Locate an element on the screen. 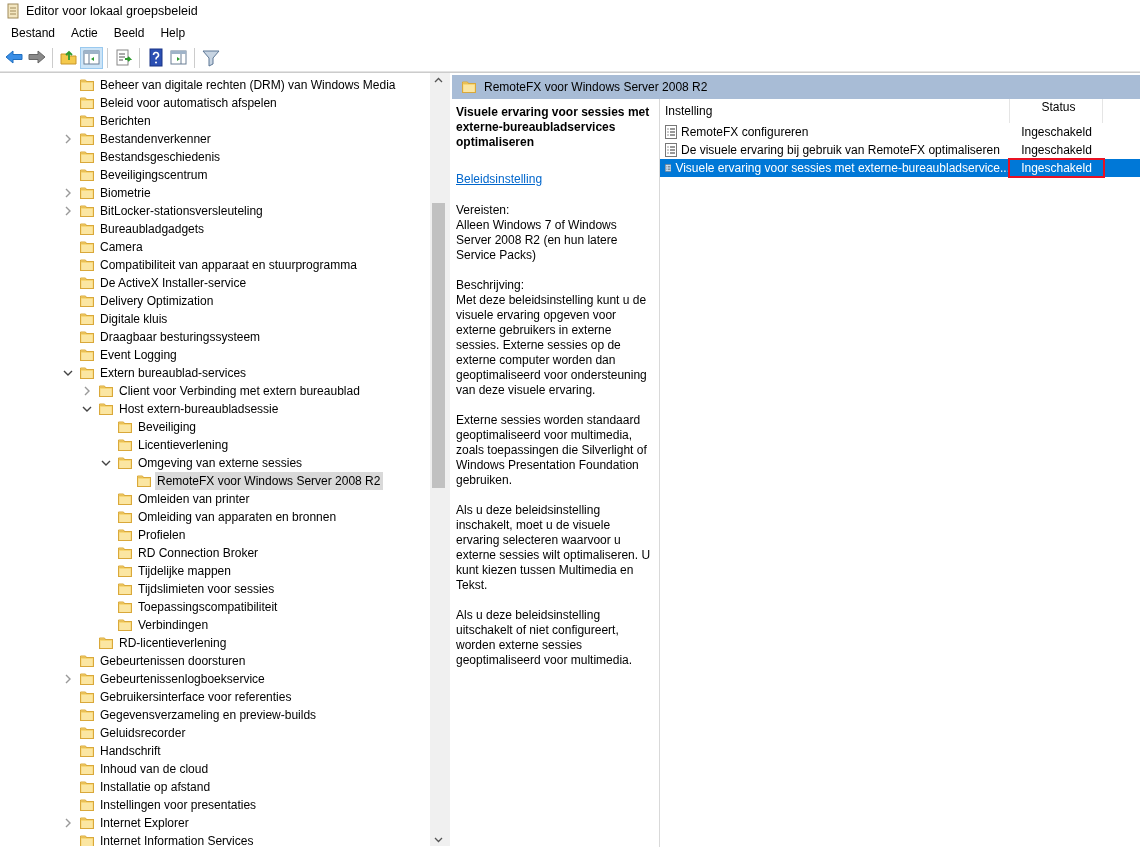 This screenshot has width=1140, height=848. tree-item: Compatibiliteit van apparaat en stuurprogramma is located at coordinates (230, 265).